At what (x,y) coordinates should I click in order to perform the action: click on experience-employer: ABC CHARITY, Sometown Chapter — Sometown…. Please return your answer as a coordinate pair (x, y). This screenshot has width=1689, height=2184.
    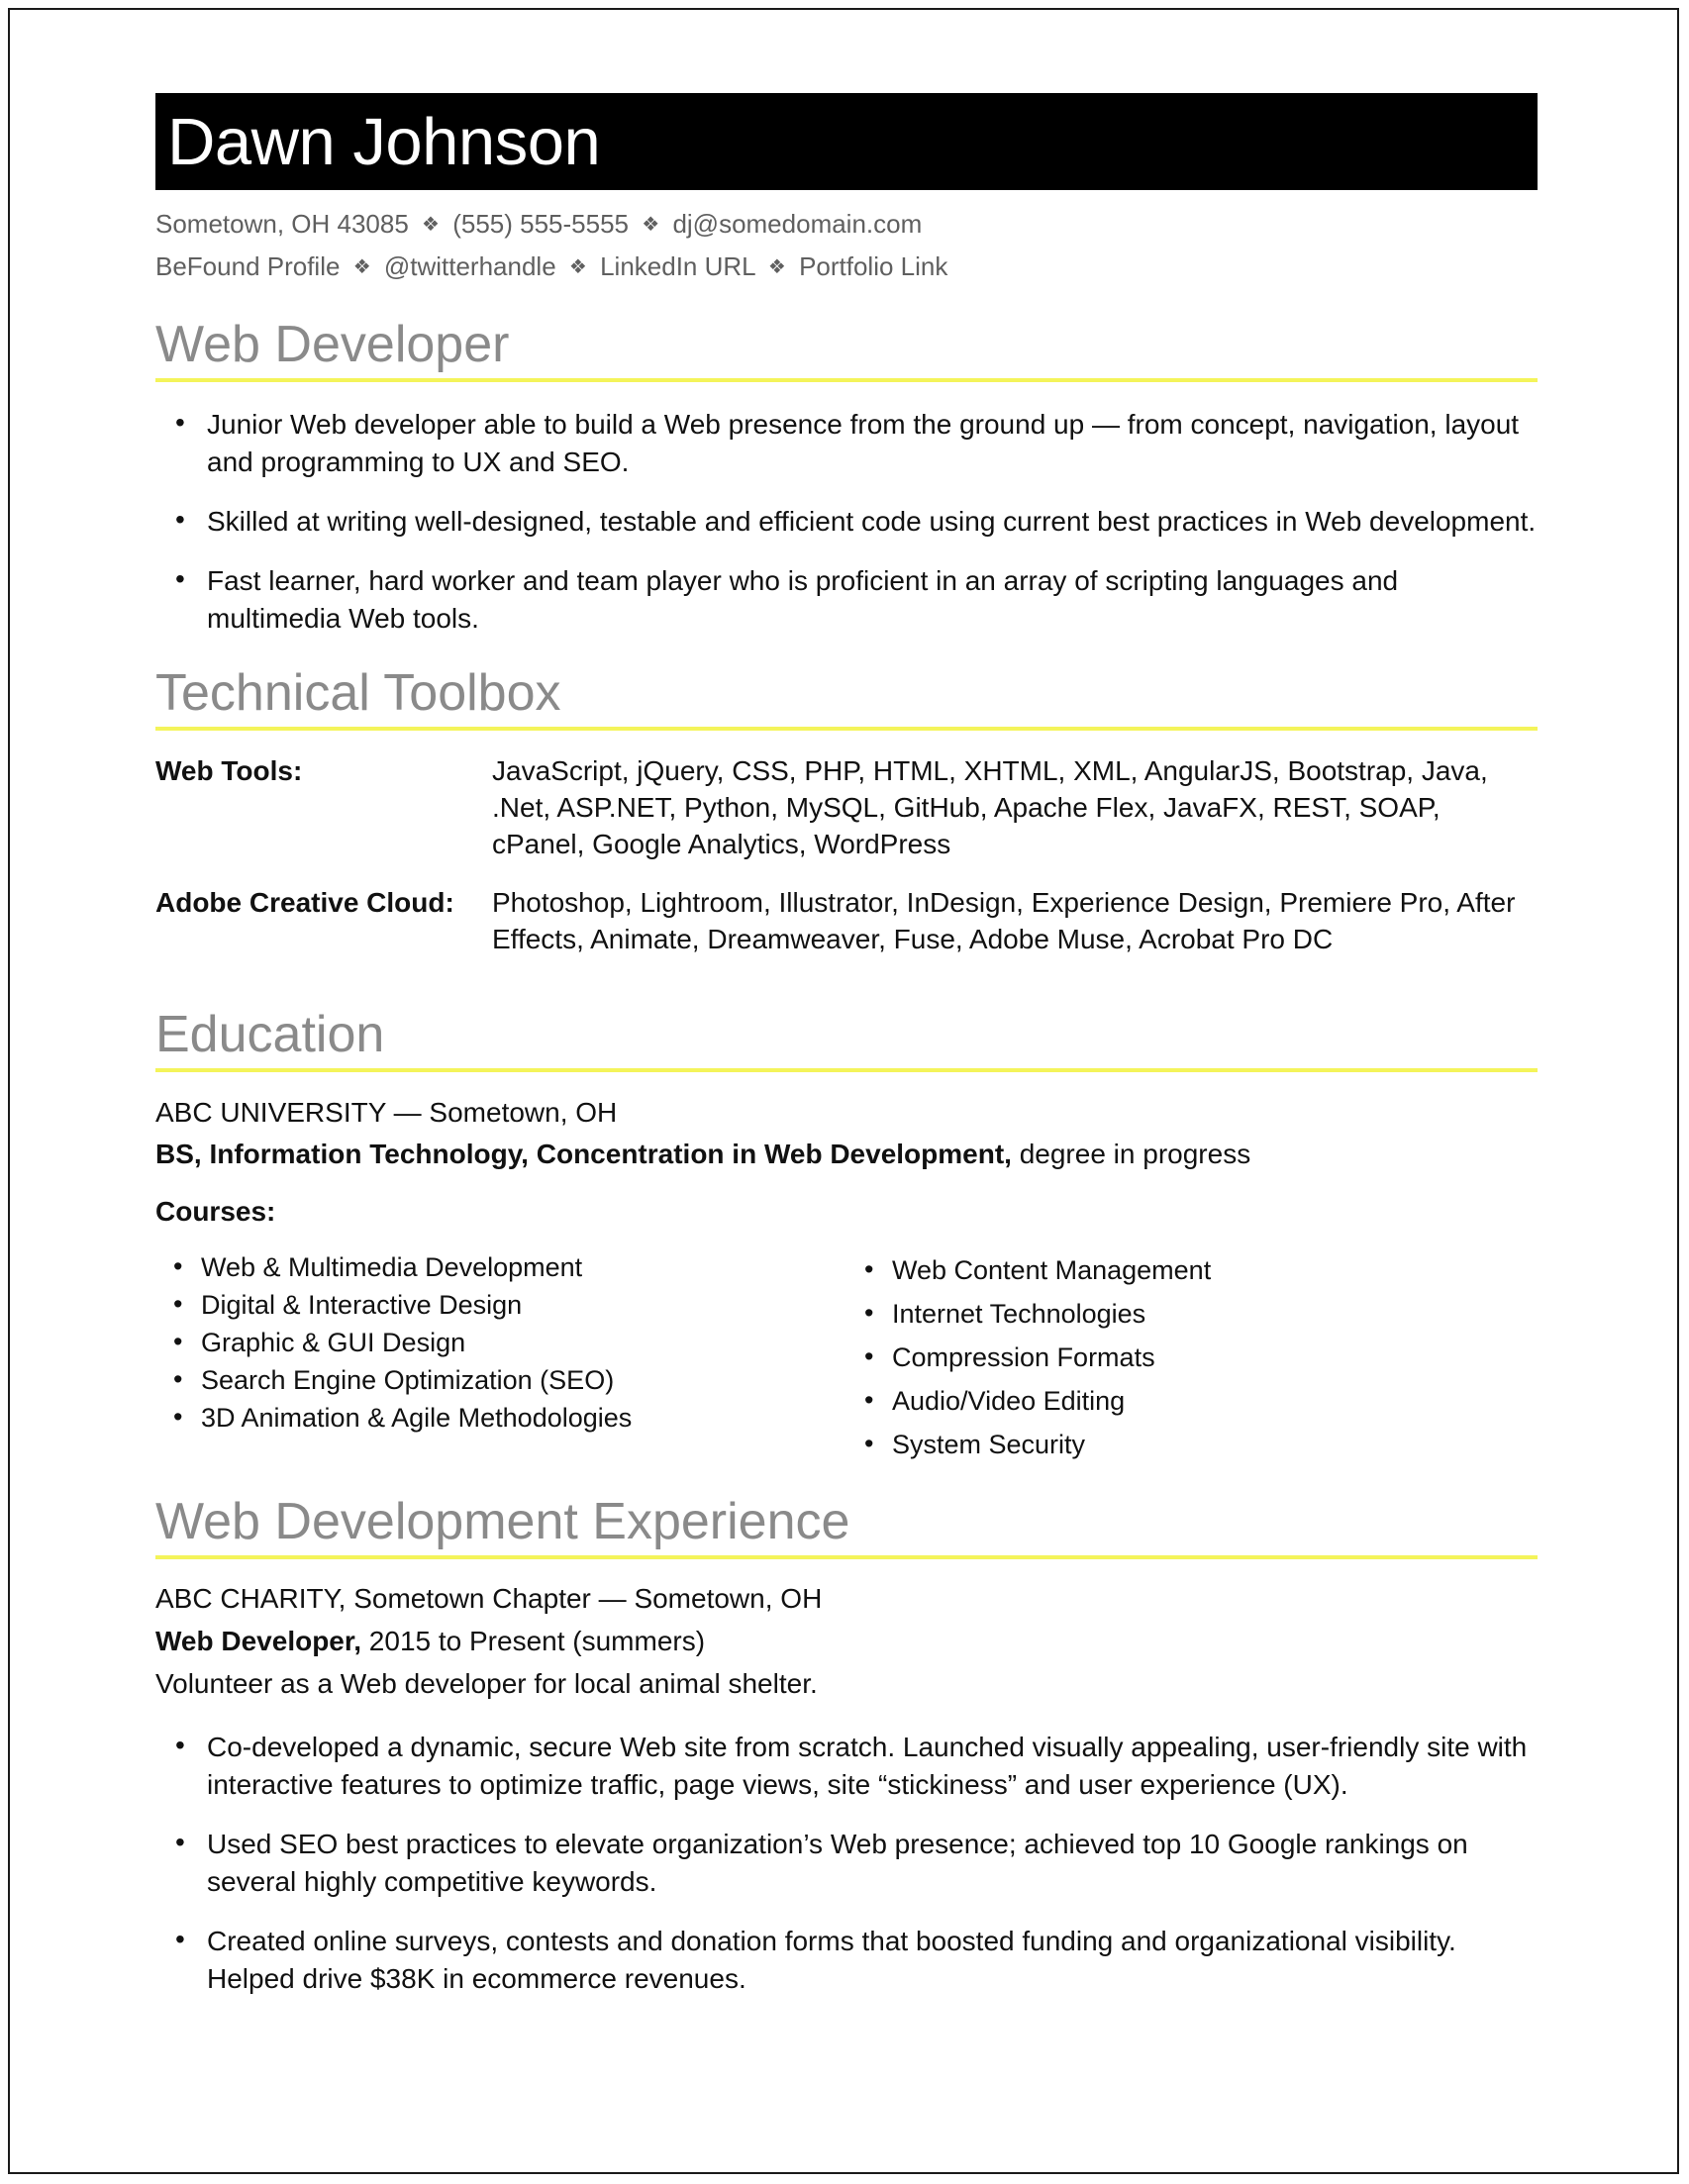
    Looking at the image, I should click on (489, 1598).